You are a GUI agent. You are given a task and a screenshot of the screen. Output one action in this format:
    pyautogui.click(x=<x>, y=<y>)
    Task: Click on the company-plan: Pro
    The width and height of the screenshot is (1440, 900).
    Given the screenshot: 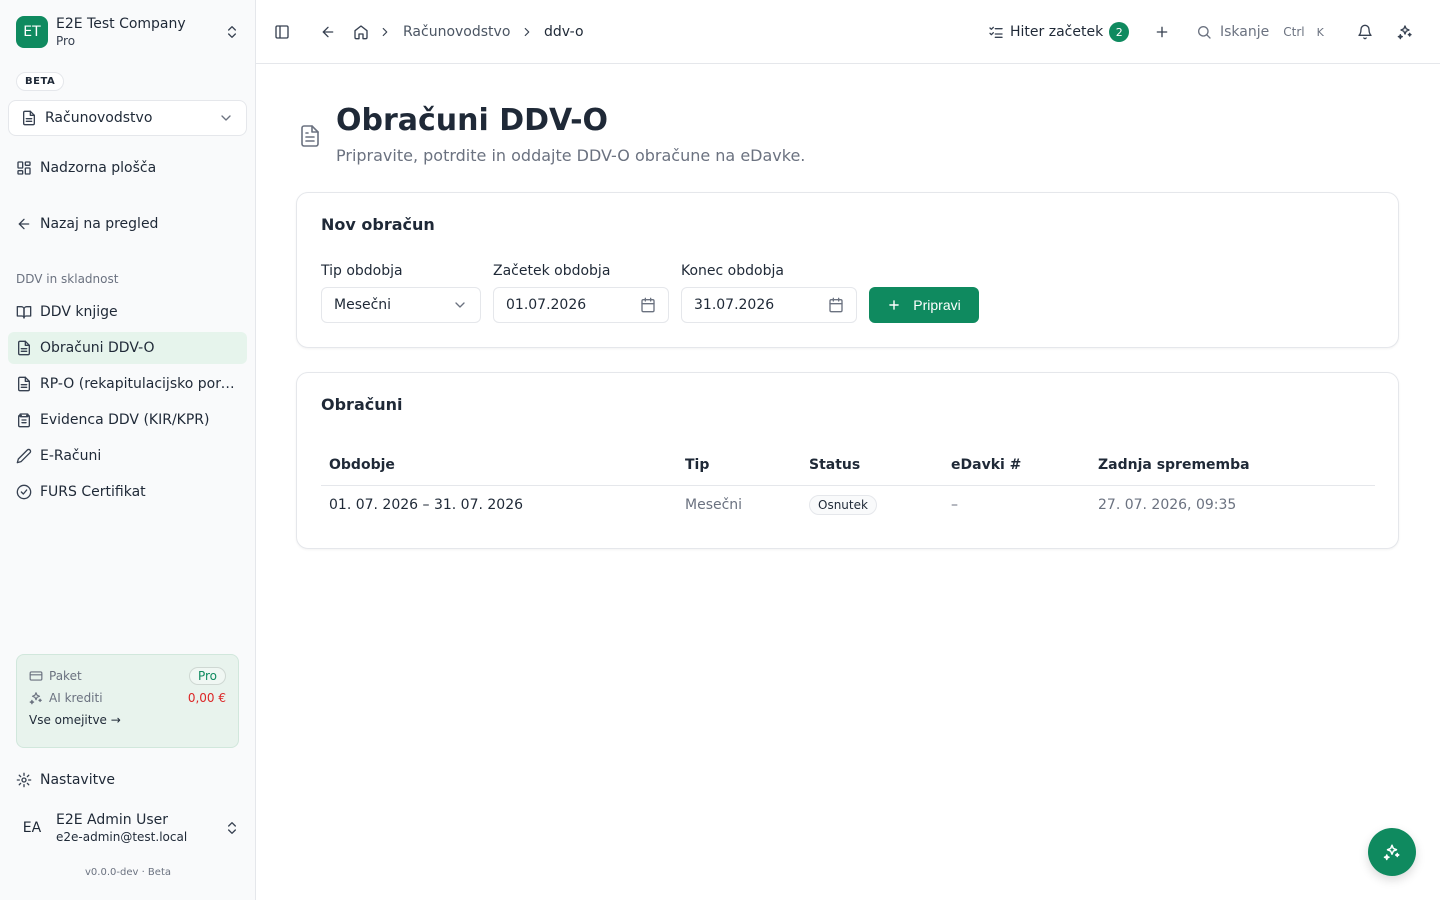 What is the action you would take?
    pyautogui.click(x=66, y=41)
    